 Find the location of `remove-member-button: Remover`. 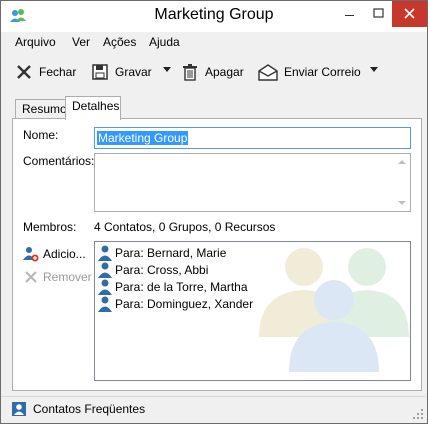

remove-member-button: Remover is located at coordinates (57, 277).